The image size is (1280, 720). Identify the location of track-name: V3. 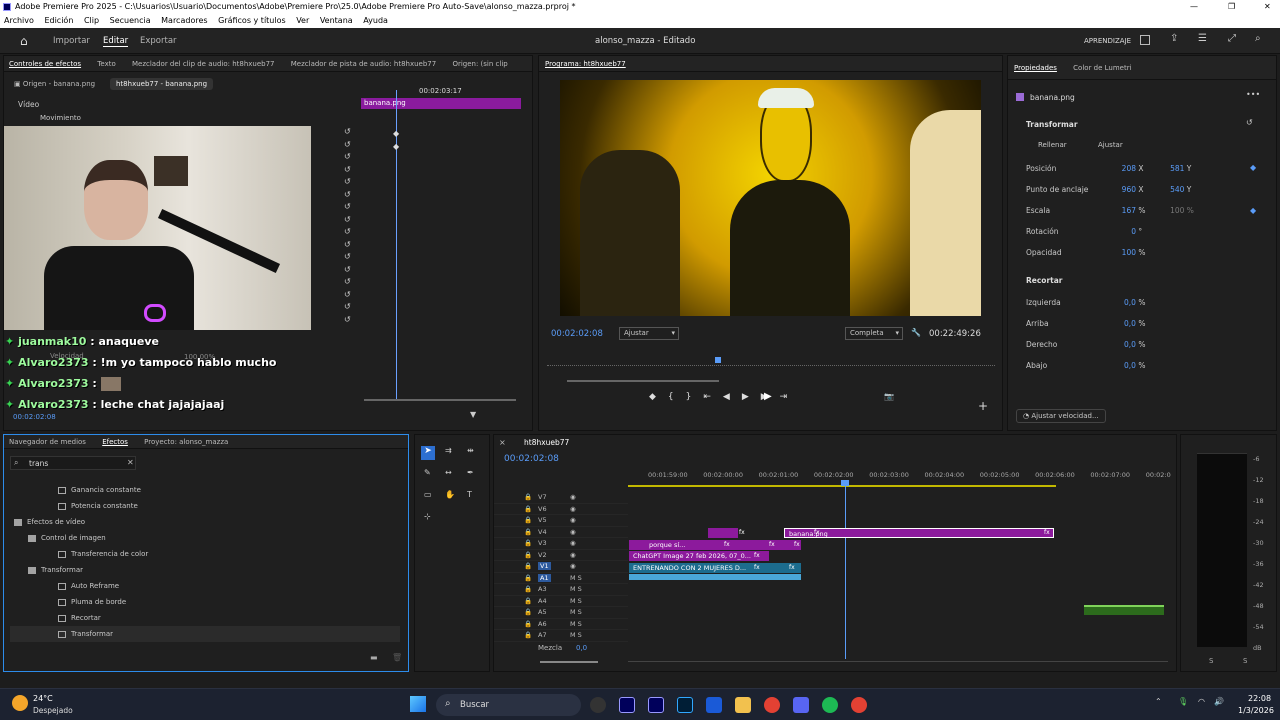
(542, 543).